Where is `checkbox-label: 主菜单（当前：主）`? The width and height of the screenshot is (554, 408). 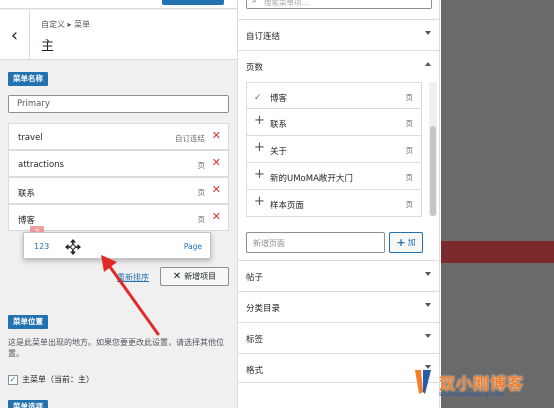
checkbox-label: 主菜单（当前：主） is located at coordinates (58, 379).